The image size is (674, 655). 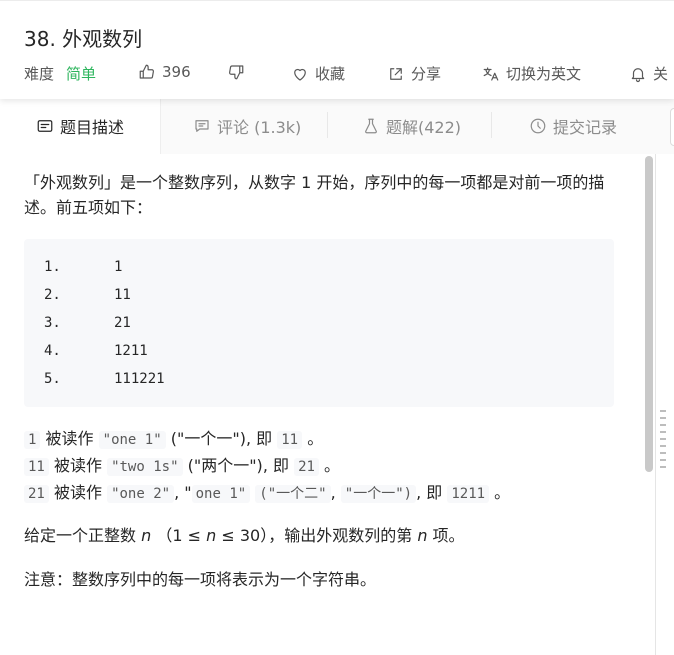 I want to click on share-label: 分享, so click(x=426, y=74).